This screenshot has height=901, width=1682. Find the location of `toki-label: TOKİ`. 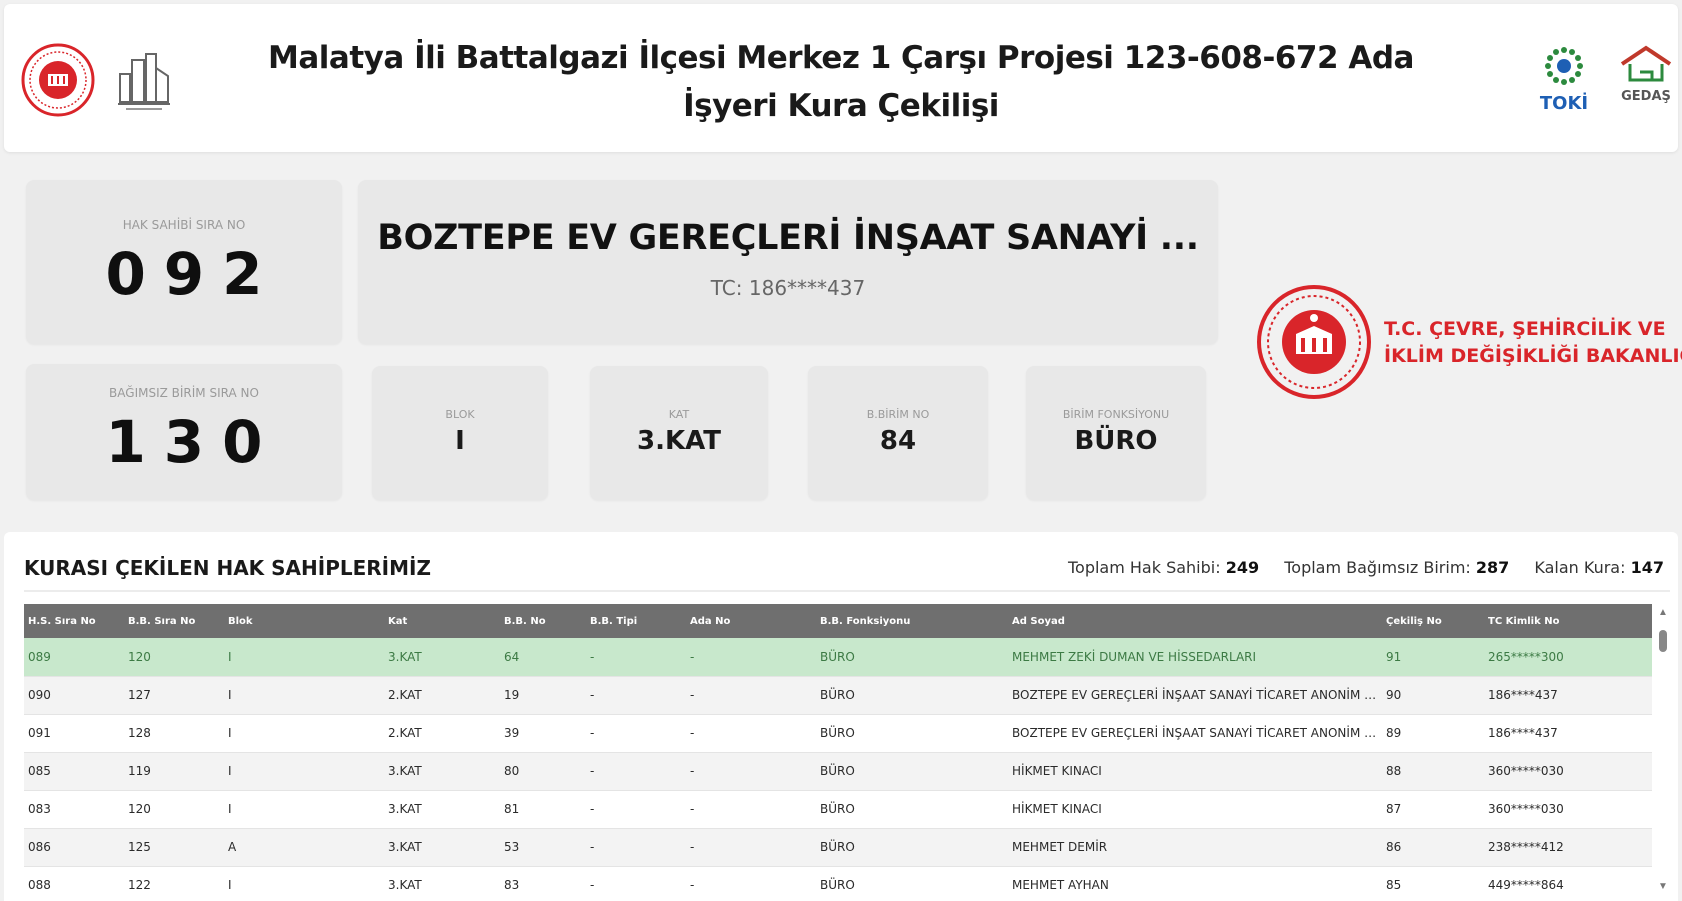

toki-label: TOKİ is located at coordinates (1564, 103).